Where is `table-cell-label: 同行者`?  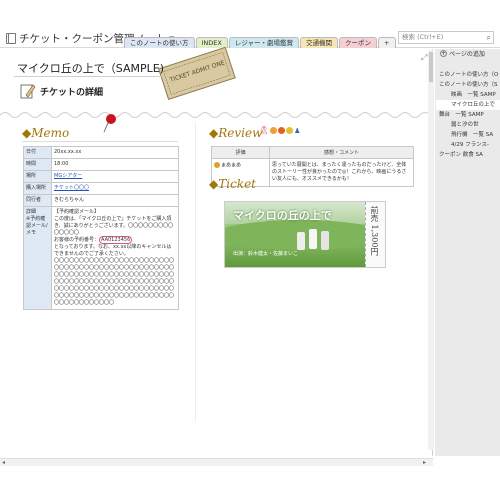 table-cell-label: 同行者 is located at coordinates (37, 200).